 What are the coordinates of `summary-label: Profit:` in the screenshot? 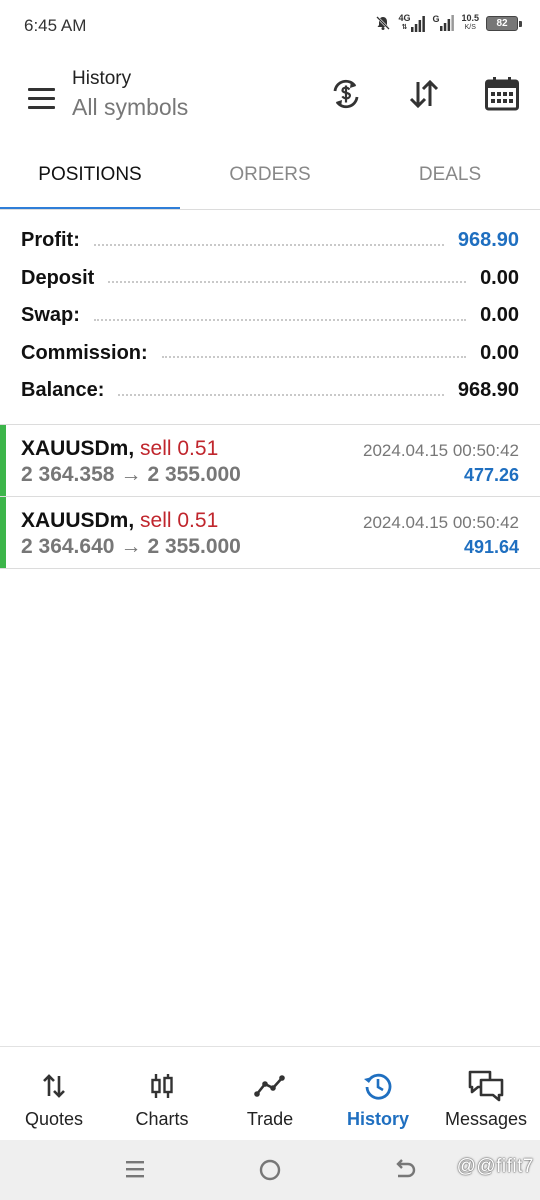 It's located at (50, 240).